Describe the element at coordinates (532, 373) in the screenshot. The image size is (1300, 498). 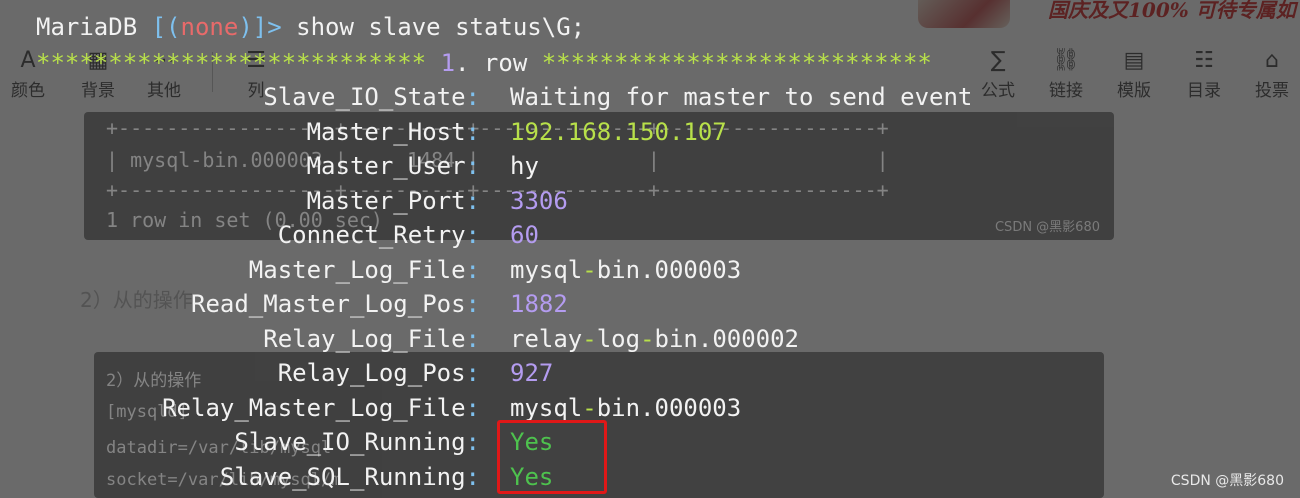
I see `field-value-relay-log-pos: 927` at that location.